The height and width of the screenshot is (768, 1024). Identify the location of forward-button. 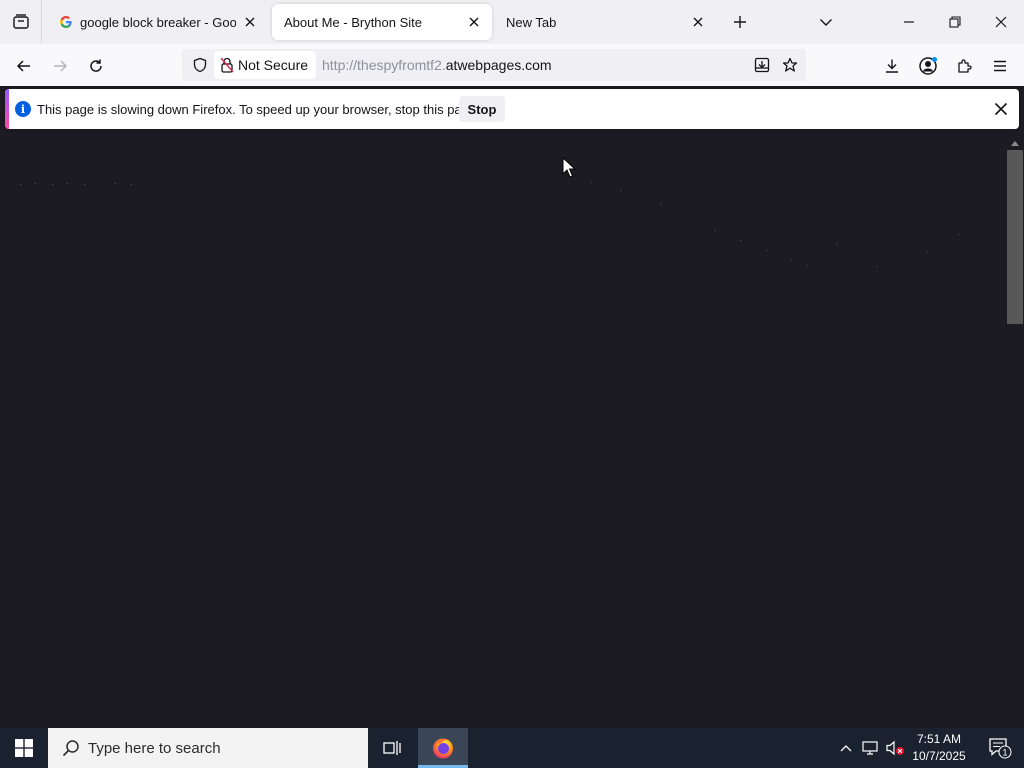
(60, 66).